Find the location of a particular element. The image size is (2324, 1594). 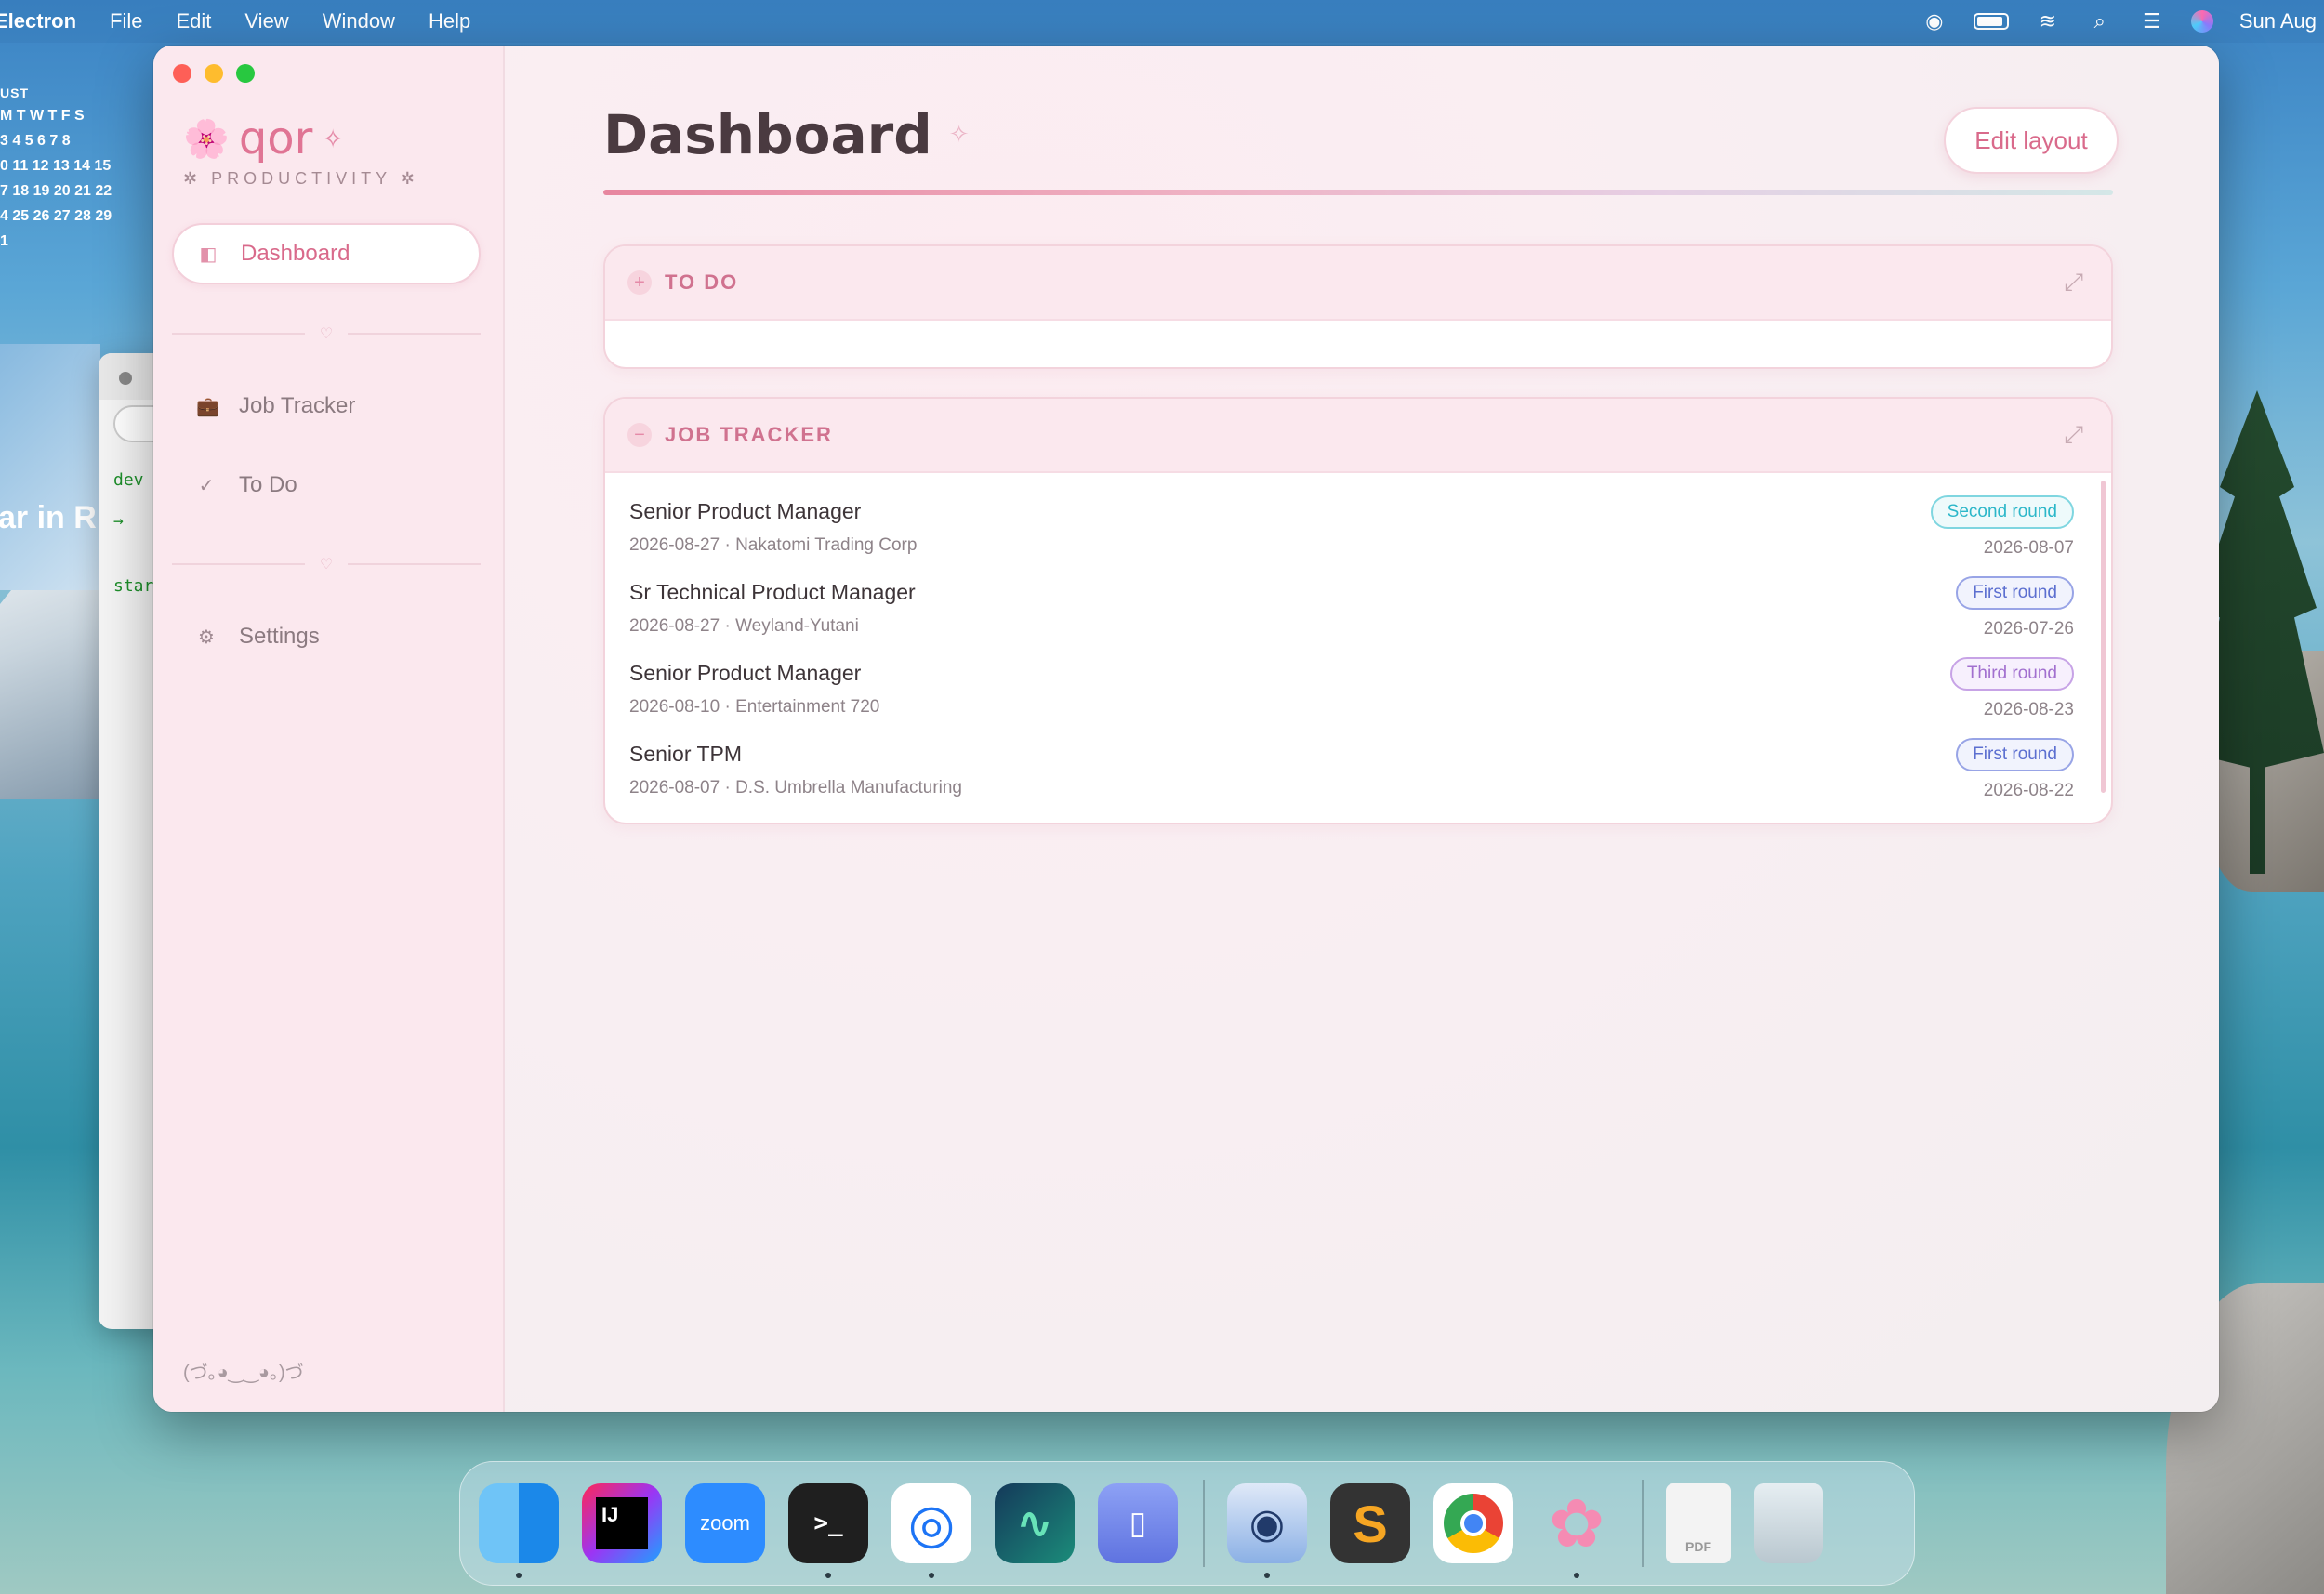

job-title: Senior Product Manager is located at coordinates (745, 673).